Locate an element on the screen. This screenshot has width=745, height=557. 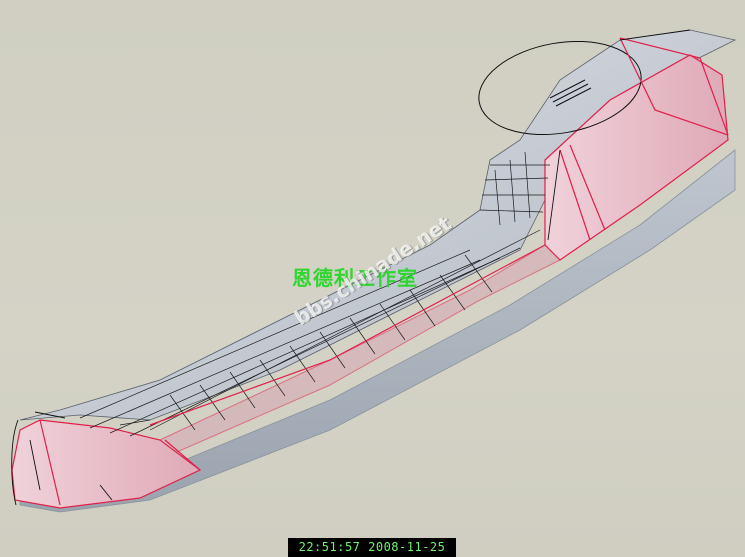
pink-left-face is located at coordinates (106, 464).